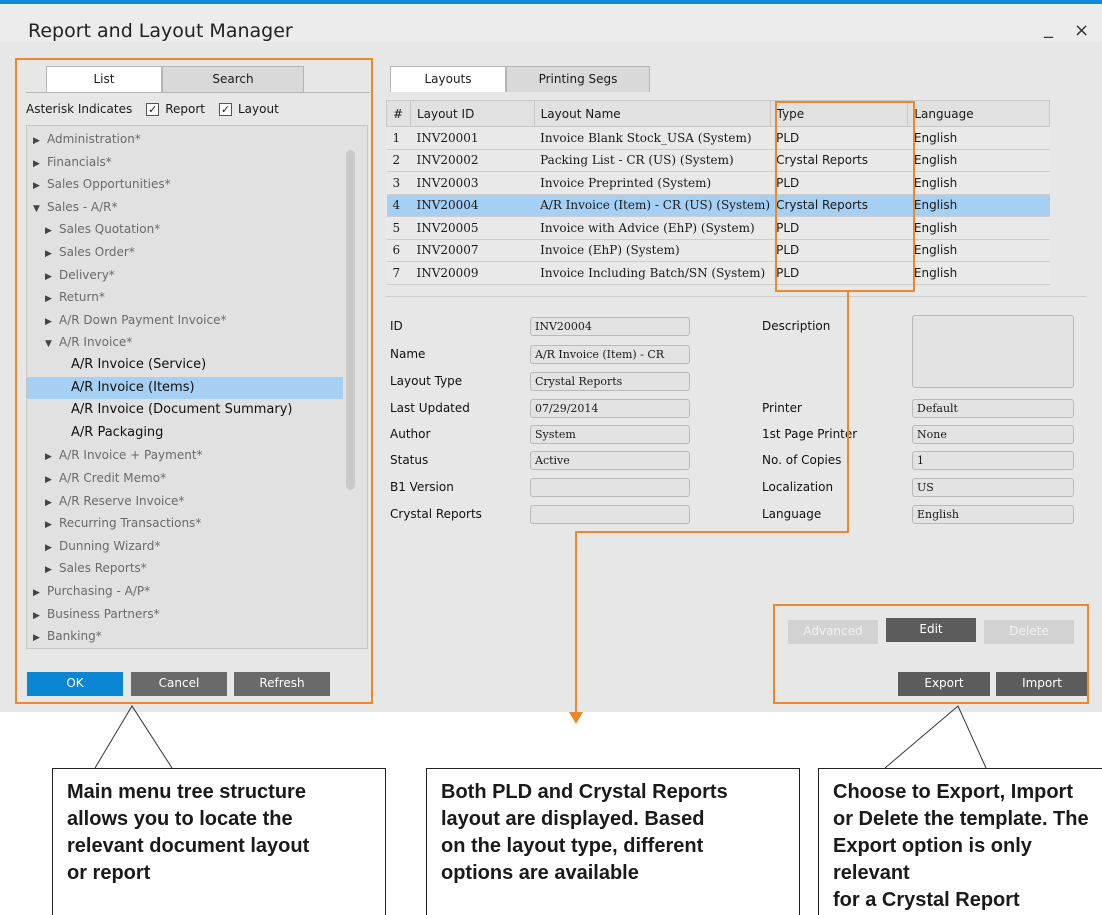  Describe the element at coordinates (935, 737) in the screenshot. I see `right-callout-pointer` at that location.